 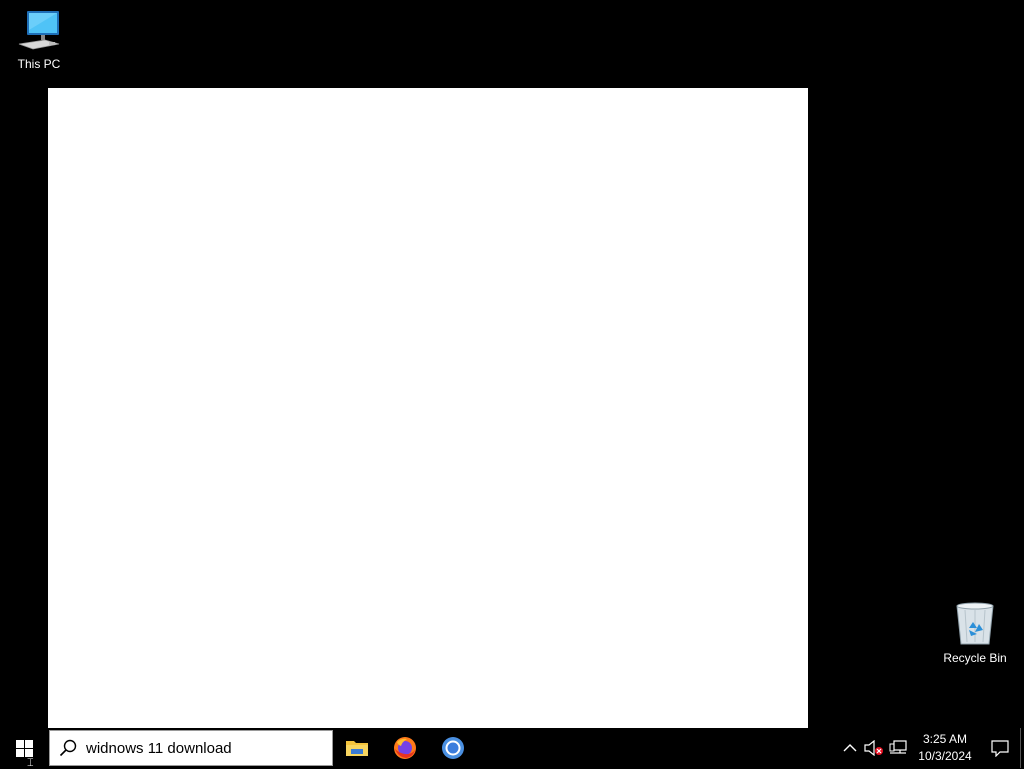 I want to click on tray-overflow-button, so click(x=850, y=748).